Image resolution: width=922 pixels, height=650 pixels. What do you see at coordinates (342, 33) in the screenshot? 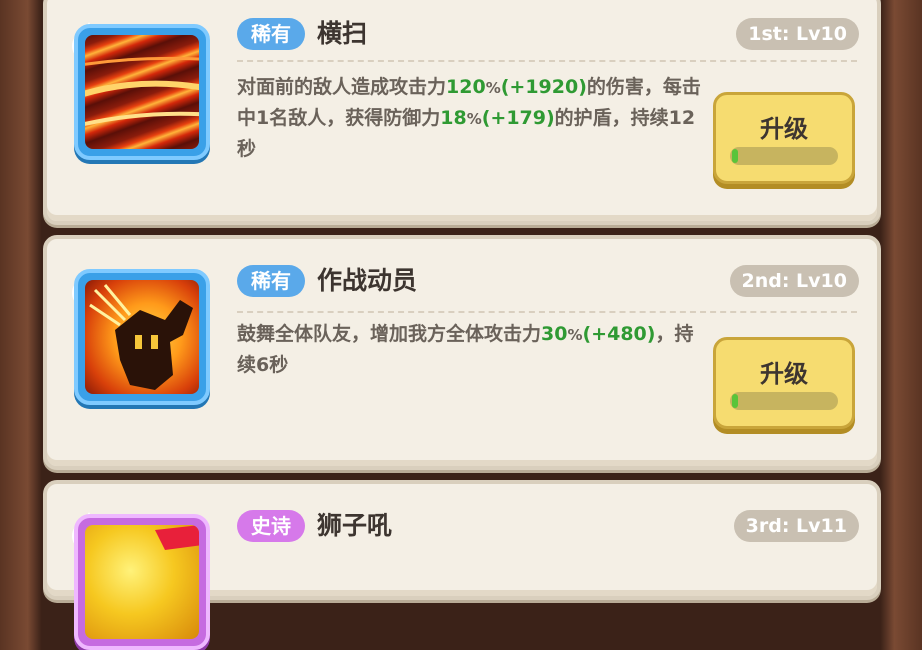
I see `skill-name: 横扫` at bounding box center [342, 33].